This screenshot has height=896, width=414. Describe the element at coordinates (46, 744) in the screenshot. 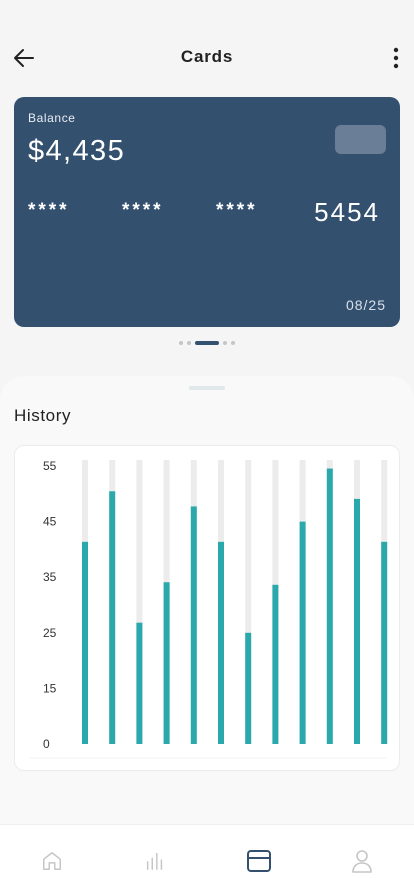

I see `y-tick-label: 0` at that location.